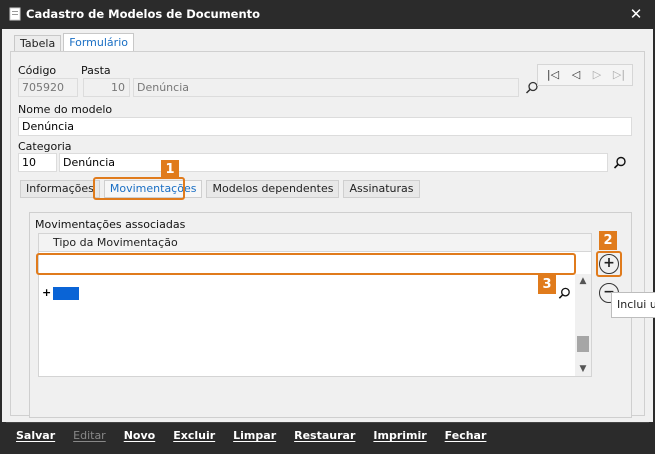 The image size is (655, 454). Describe the element at coordinates (98, 42) in the screenshot. I see `tab-formulario: Formulário` at that location.